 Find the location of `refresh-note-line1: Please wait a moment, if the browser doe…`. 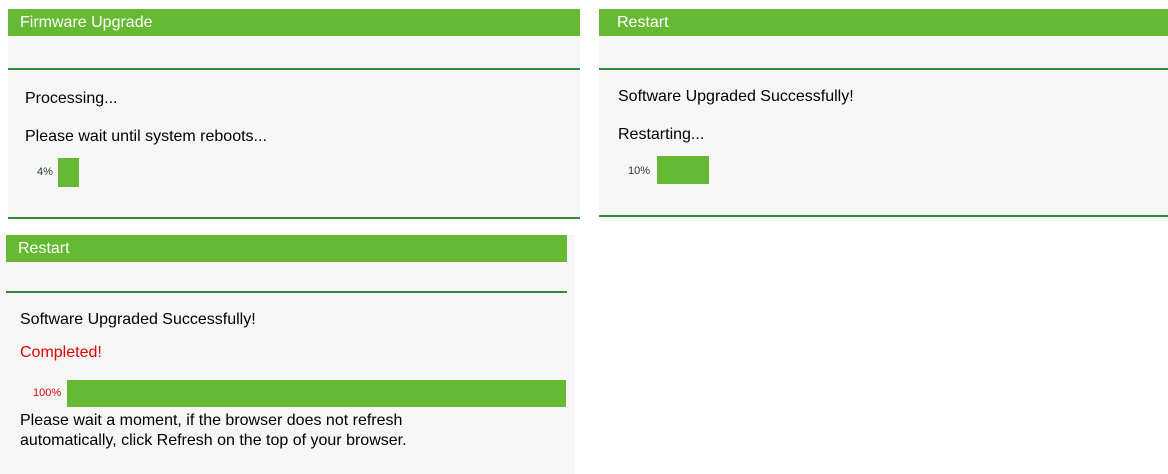

refresh-note-line1: Please wait a moment, if the browser doe… is located at coordinates (211, 420).